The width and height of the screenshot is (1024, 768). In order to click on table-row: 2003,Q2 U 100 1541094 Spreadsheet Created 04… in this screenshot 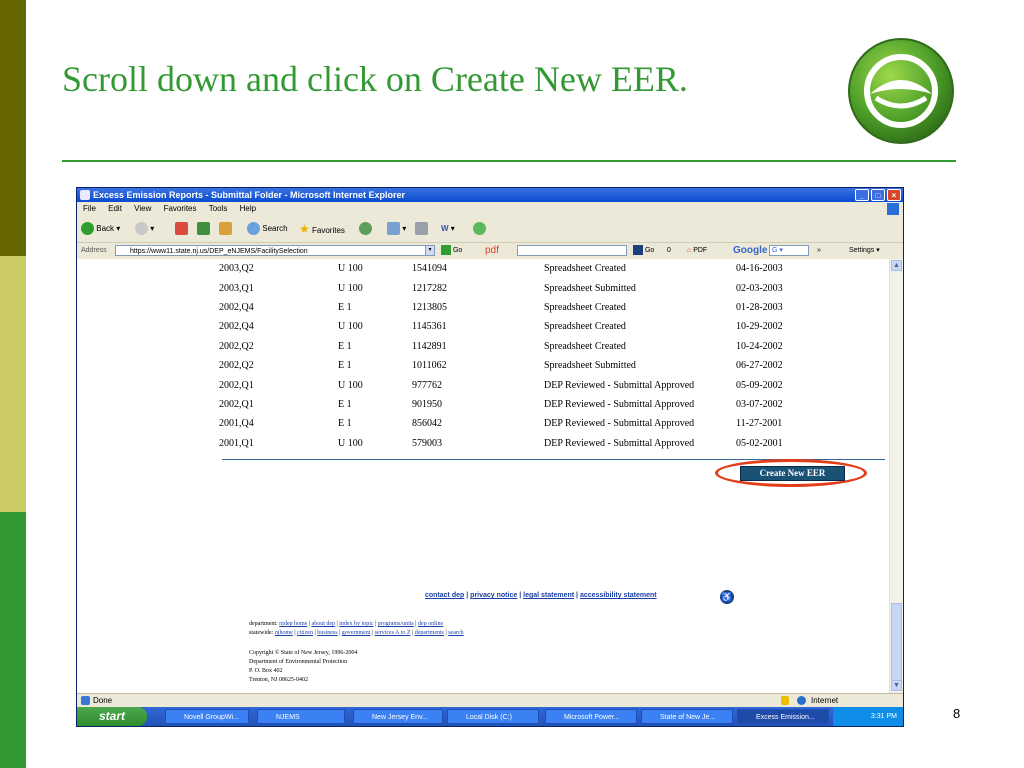, I will do `click(517, 268)`.